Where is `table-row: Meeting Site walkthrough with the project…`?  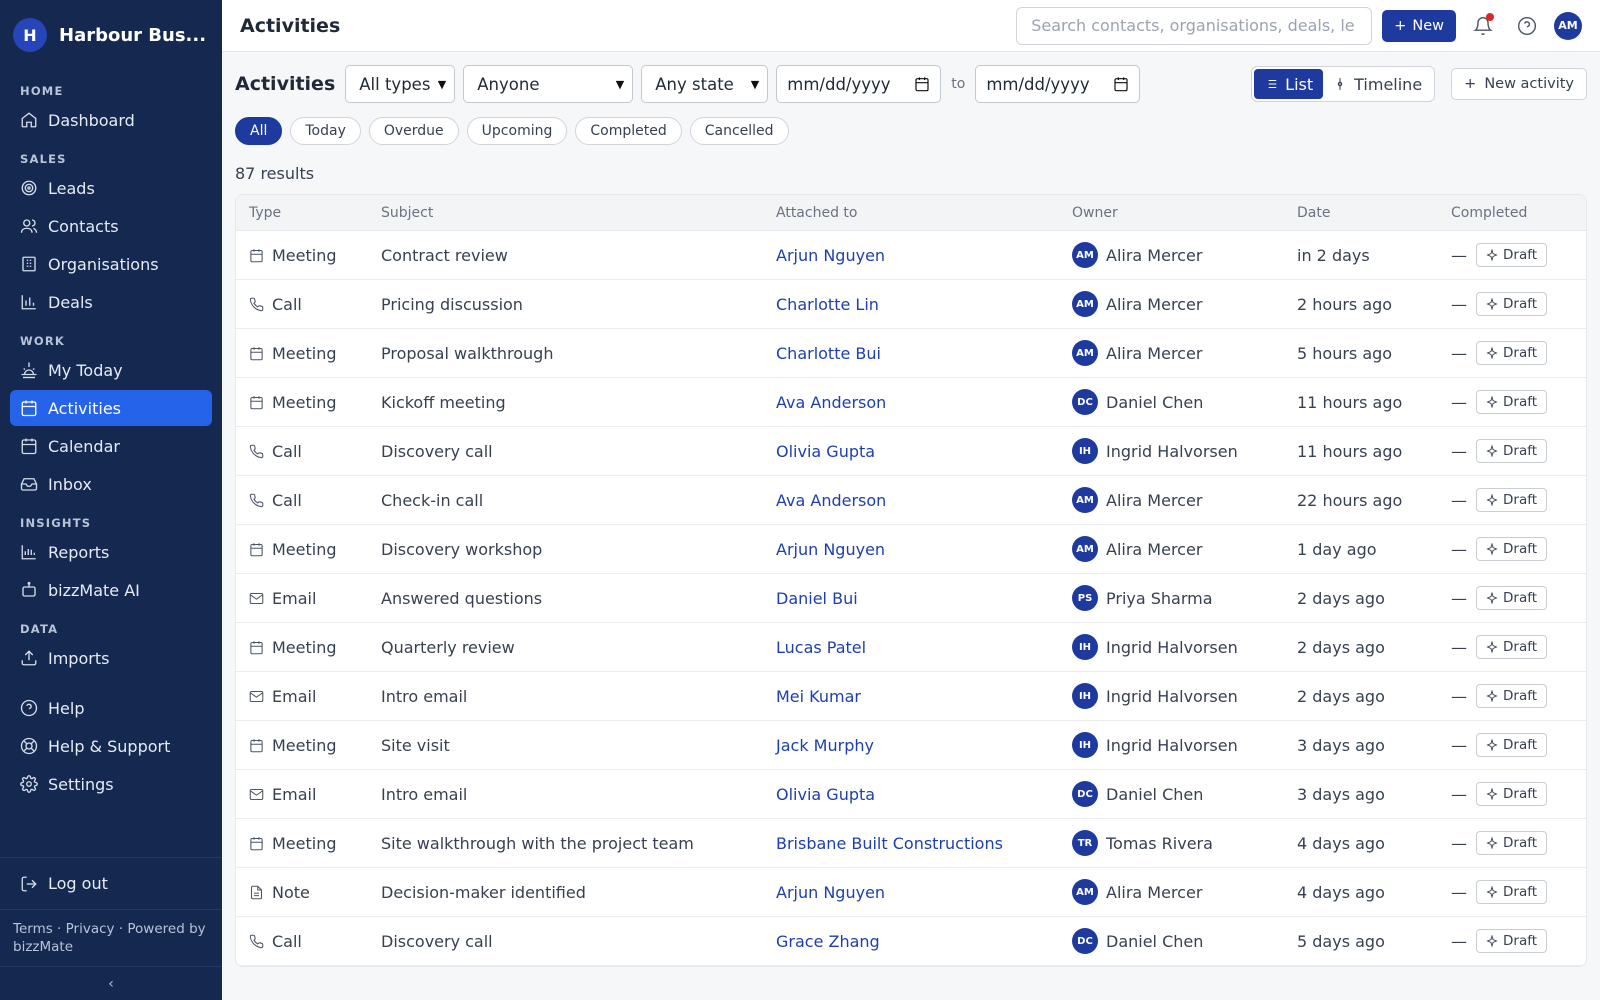 table-row: Meeting Site walkthrough with the project… is located at coordinates (911, 843).